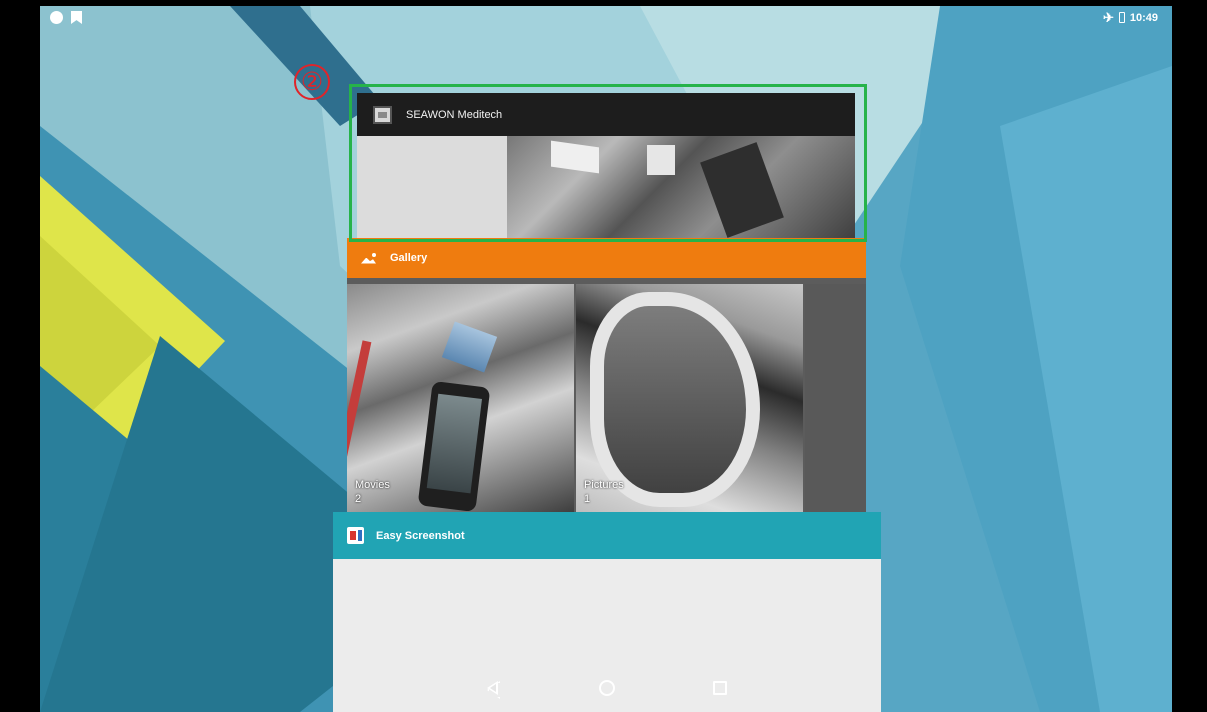 The image size is (1207, 712). What do you see at coordinates (454, 446) in the screenshot?
I see `thumbnail-phone` at bounding box center [454, 446].